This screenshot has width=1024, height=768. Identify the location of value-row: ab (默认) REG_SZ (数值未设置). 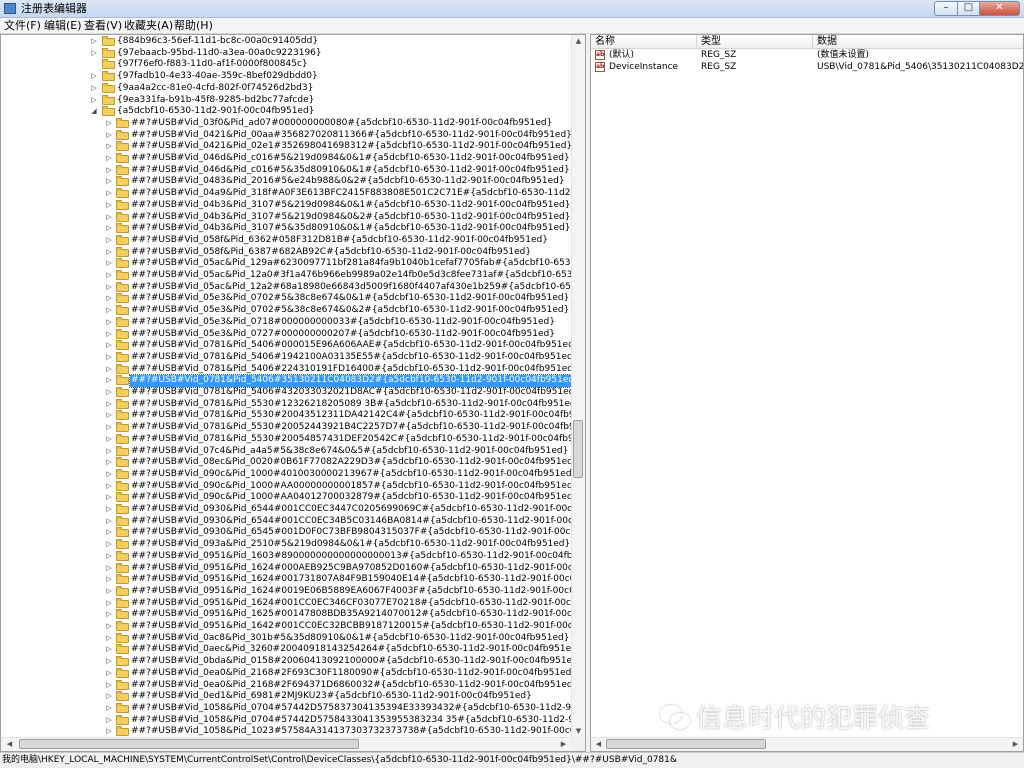
(807, 55).